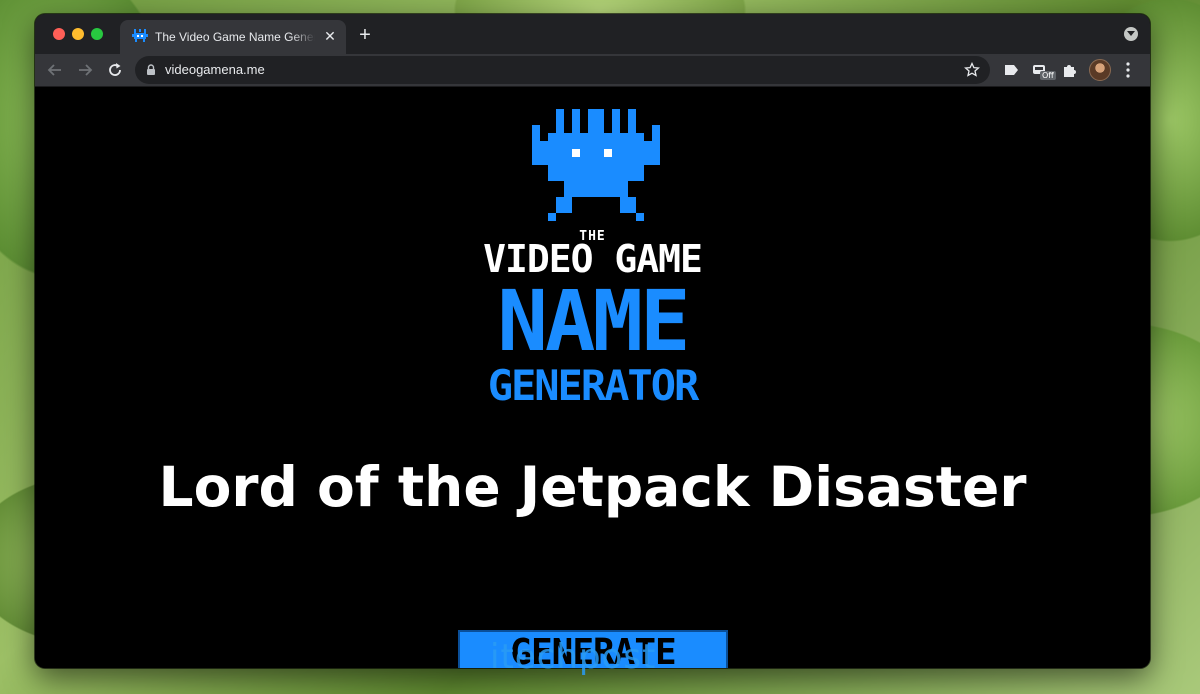 Image resolution: width=1200 pixels, height=694 pixels. What do you see at coordinates (365, 35) in the screenshot?
I see `new-tab-button: +` at bounding box center [365, 35].